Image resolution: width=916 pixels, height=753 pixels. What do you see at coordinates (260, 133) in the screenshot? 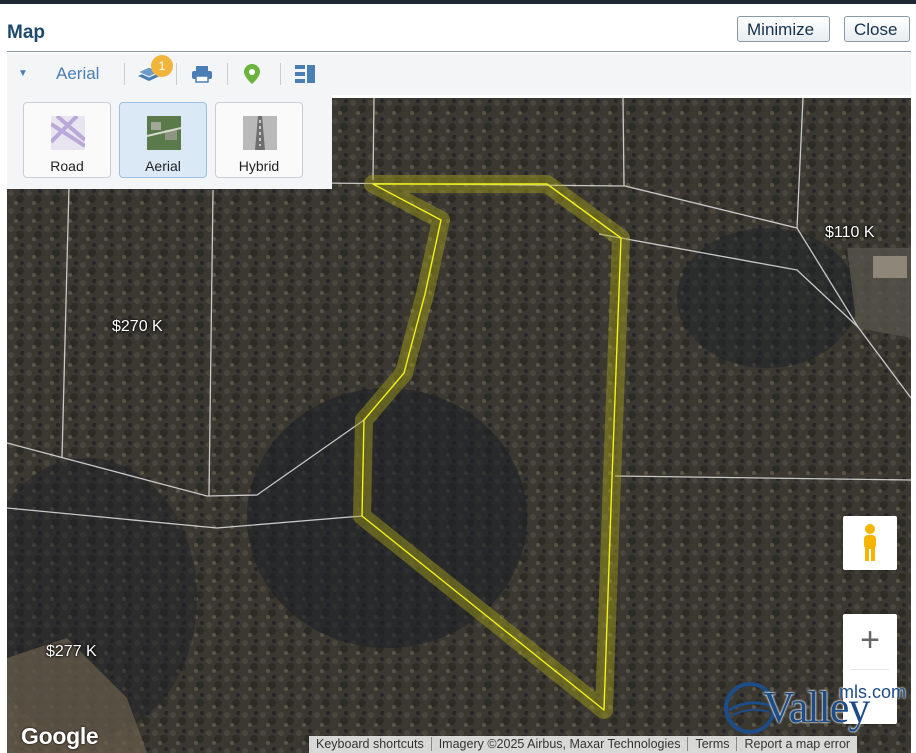
I see `hybrid-map-icon` at bounding box center [260, 133].